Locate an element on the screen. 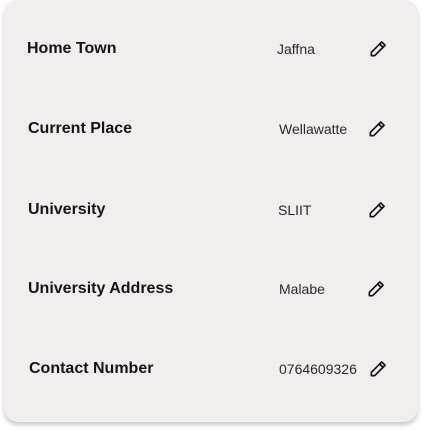 Image resolution: width=422 pixels, height=430 pixels. field-row-university-address: University Address Malabe is located at coordinates (211, 289).